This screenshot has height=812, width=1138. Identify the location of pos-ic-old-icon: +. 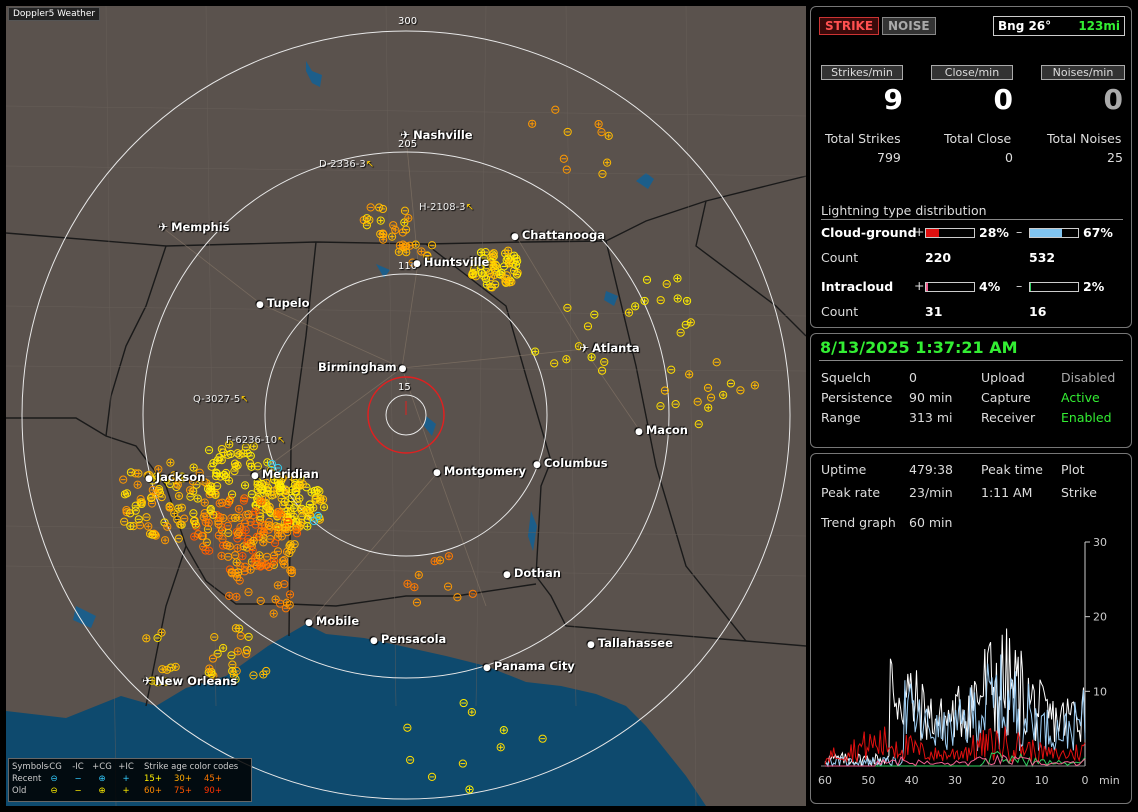
(126, 791).